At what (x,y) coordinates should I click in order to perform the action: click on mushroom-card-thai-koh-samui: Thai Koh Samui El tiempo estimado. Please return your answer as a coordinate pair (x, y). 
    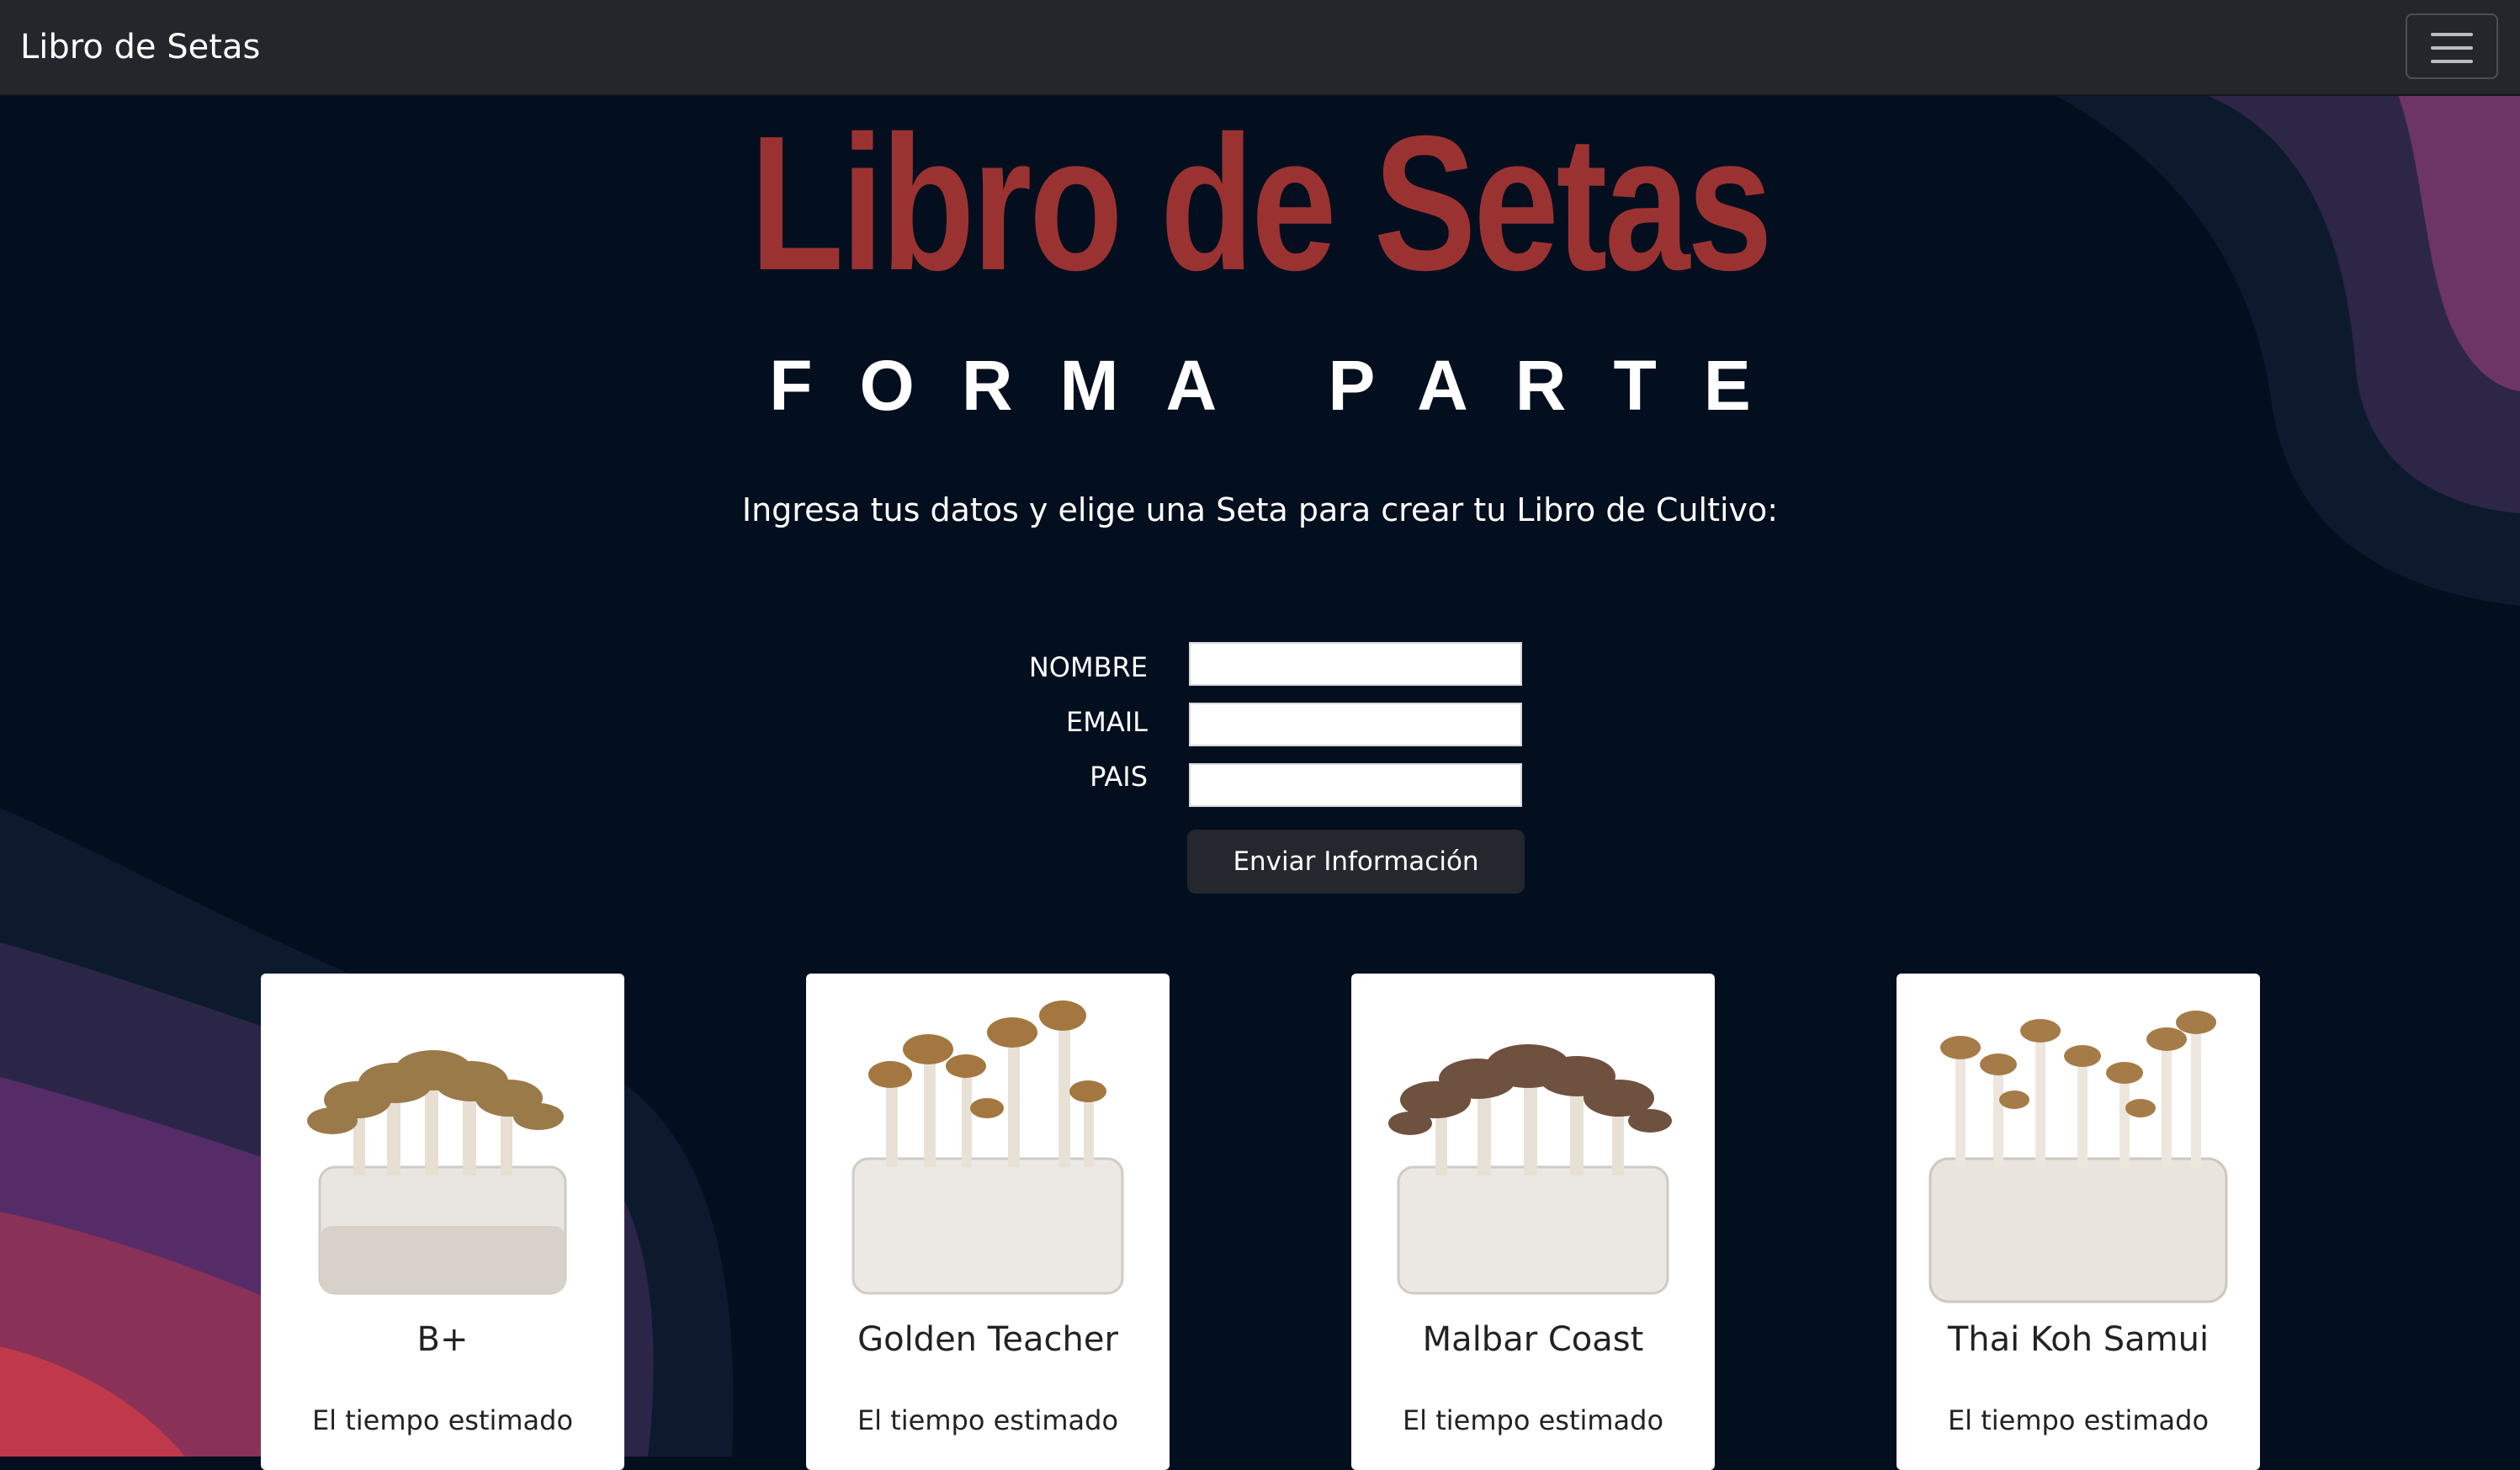
    Looking at the image, I should click on (2078, 1222).